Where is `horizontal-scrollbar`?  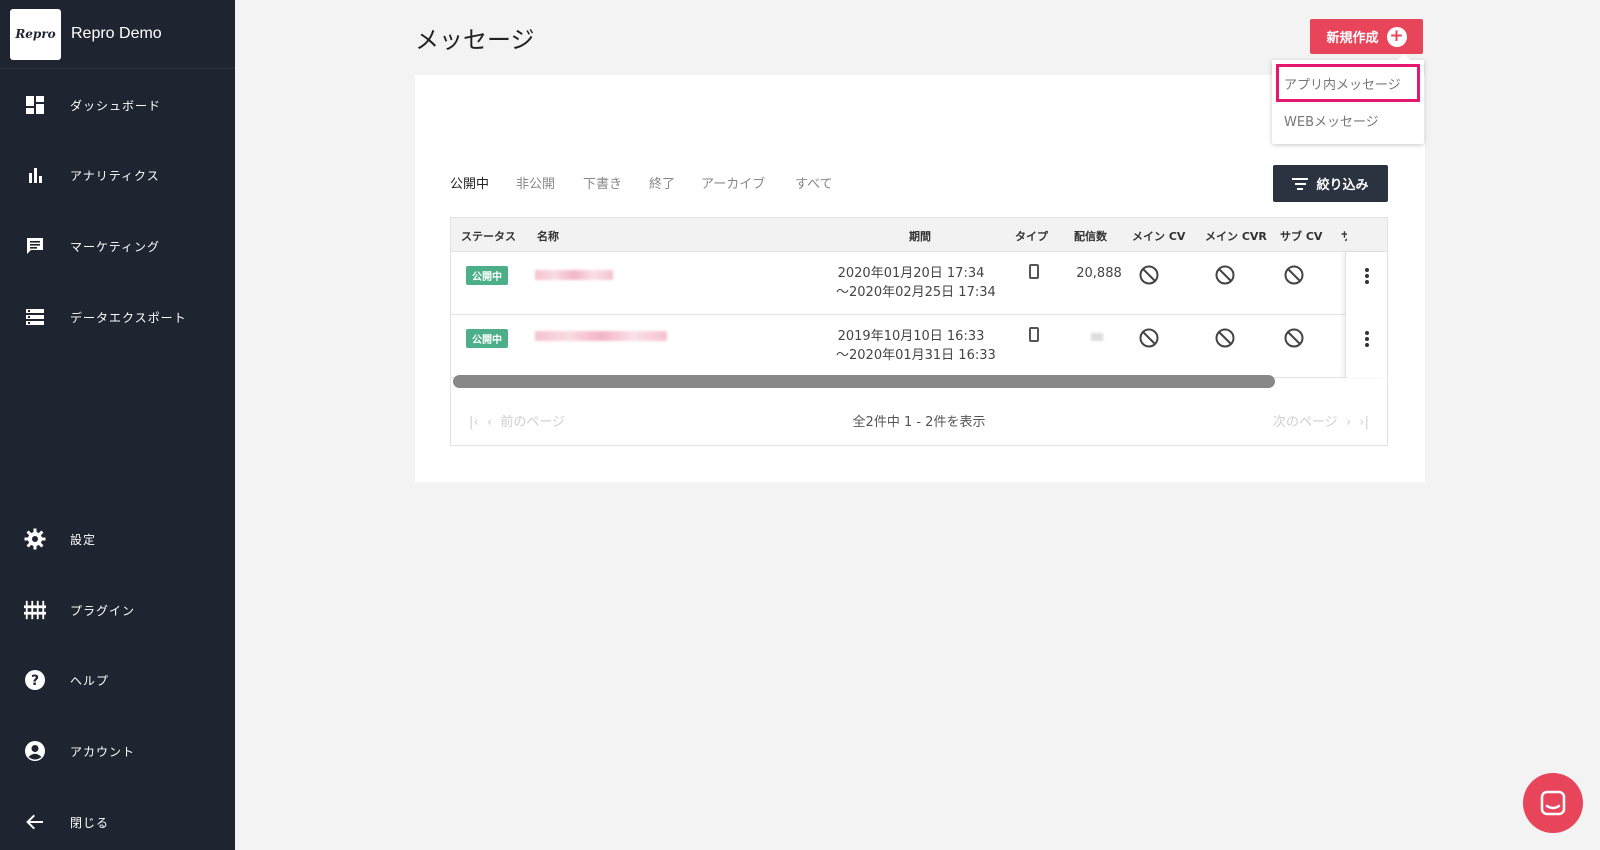
horizontal-scrollbar is located at coordinates (864, 381).